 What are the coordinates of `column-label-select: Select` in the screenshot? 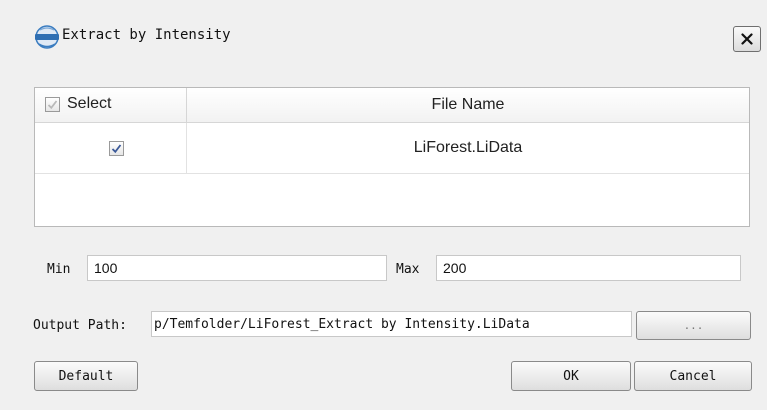 It's located at (89, 103).